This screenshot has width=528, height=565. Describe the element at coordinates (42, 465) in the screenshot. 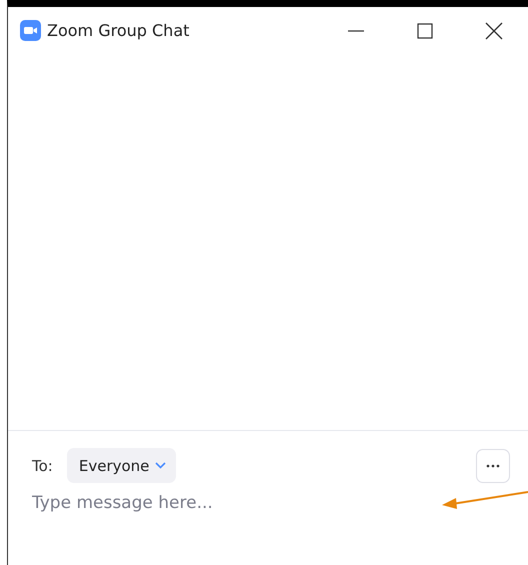

I see `to-label: To:` at that location.